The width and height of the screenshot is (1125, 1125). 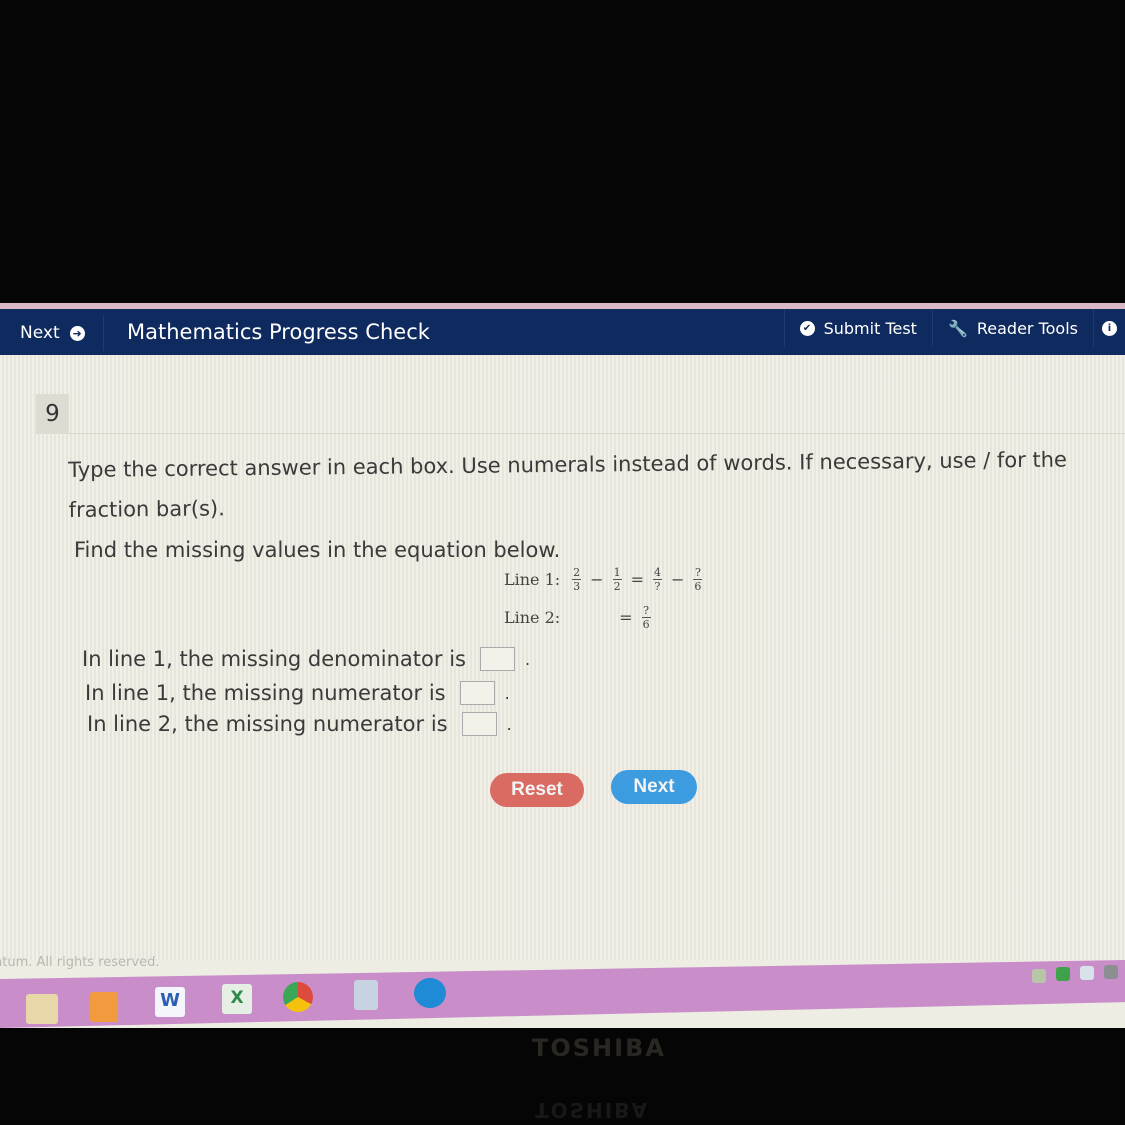 I want to click on submit-test-label: Submit Test, so click(x=870, y=328).